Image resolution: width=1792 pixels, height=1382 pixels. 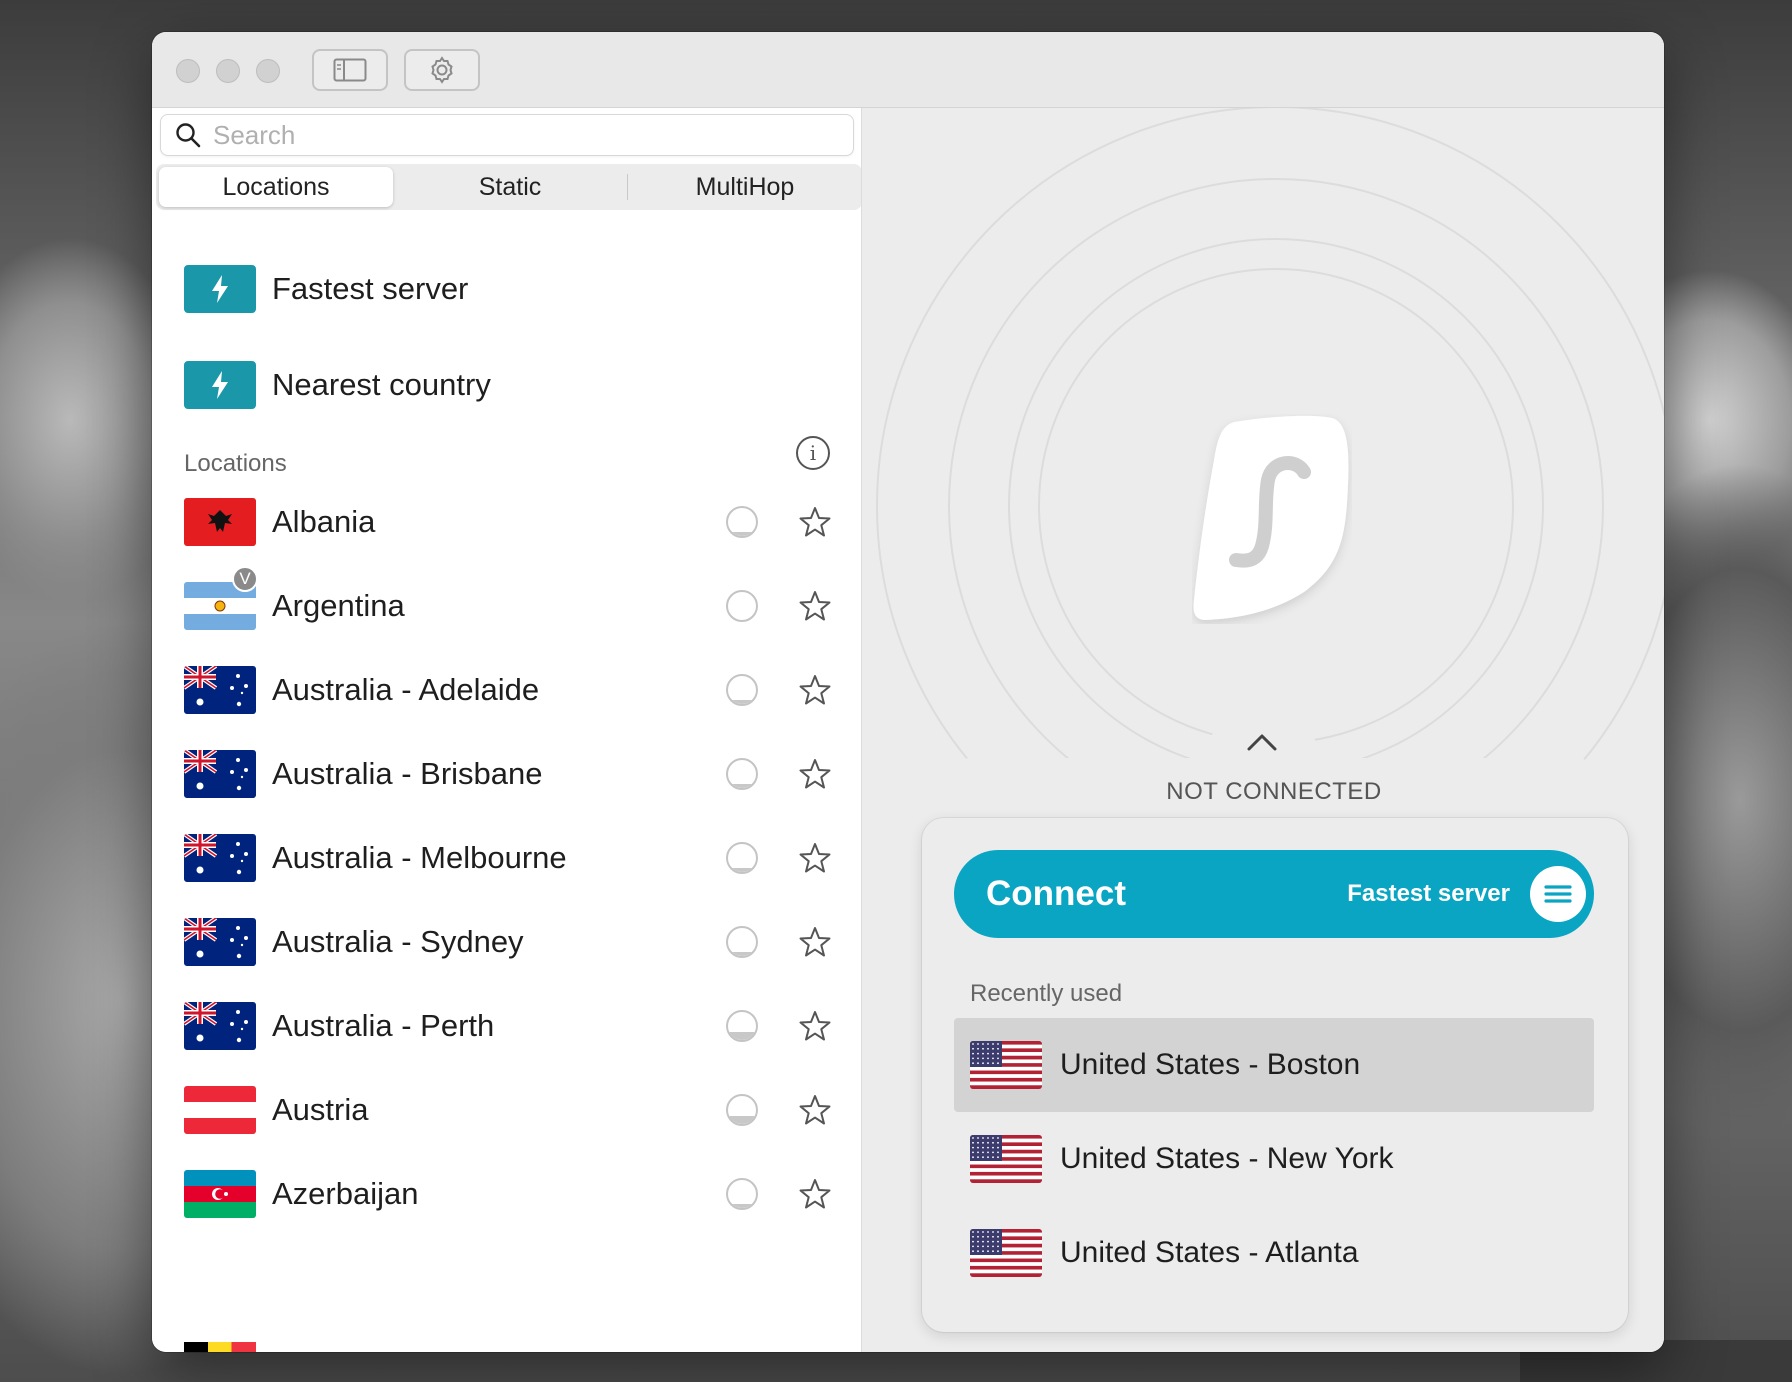 I want to click on zoom-window-button, so click(x=268, y=71).